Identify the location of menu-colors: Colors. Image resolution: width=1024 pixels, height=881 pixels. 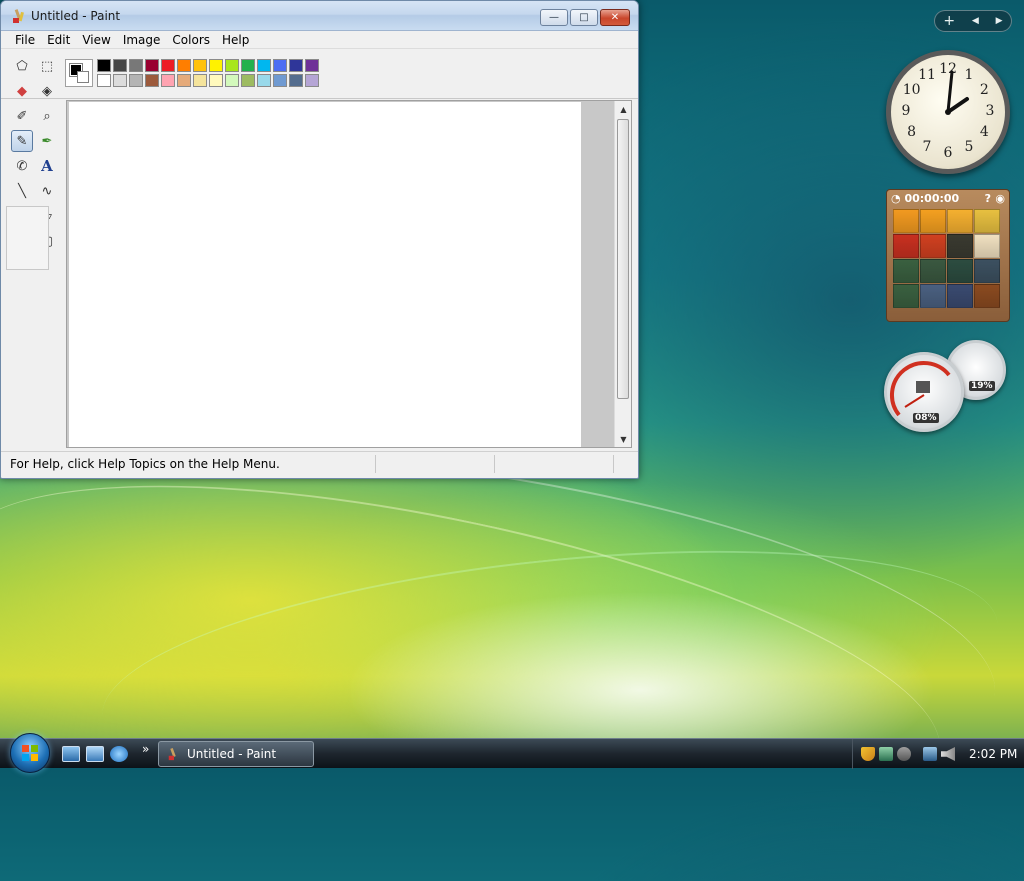
(191, 40).